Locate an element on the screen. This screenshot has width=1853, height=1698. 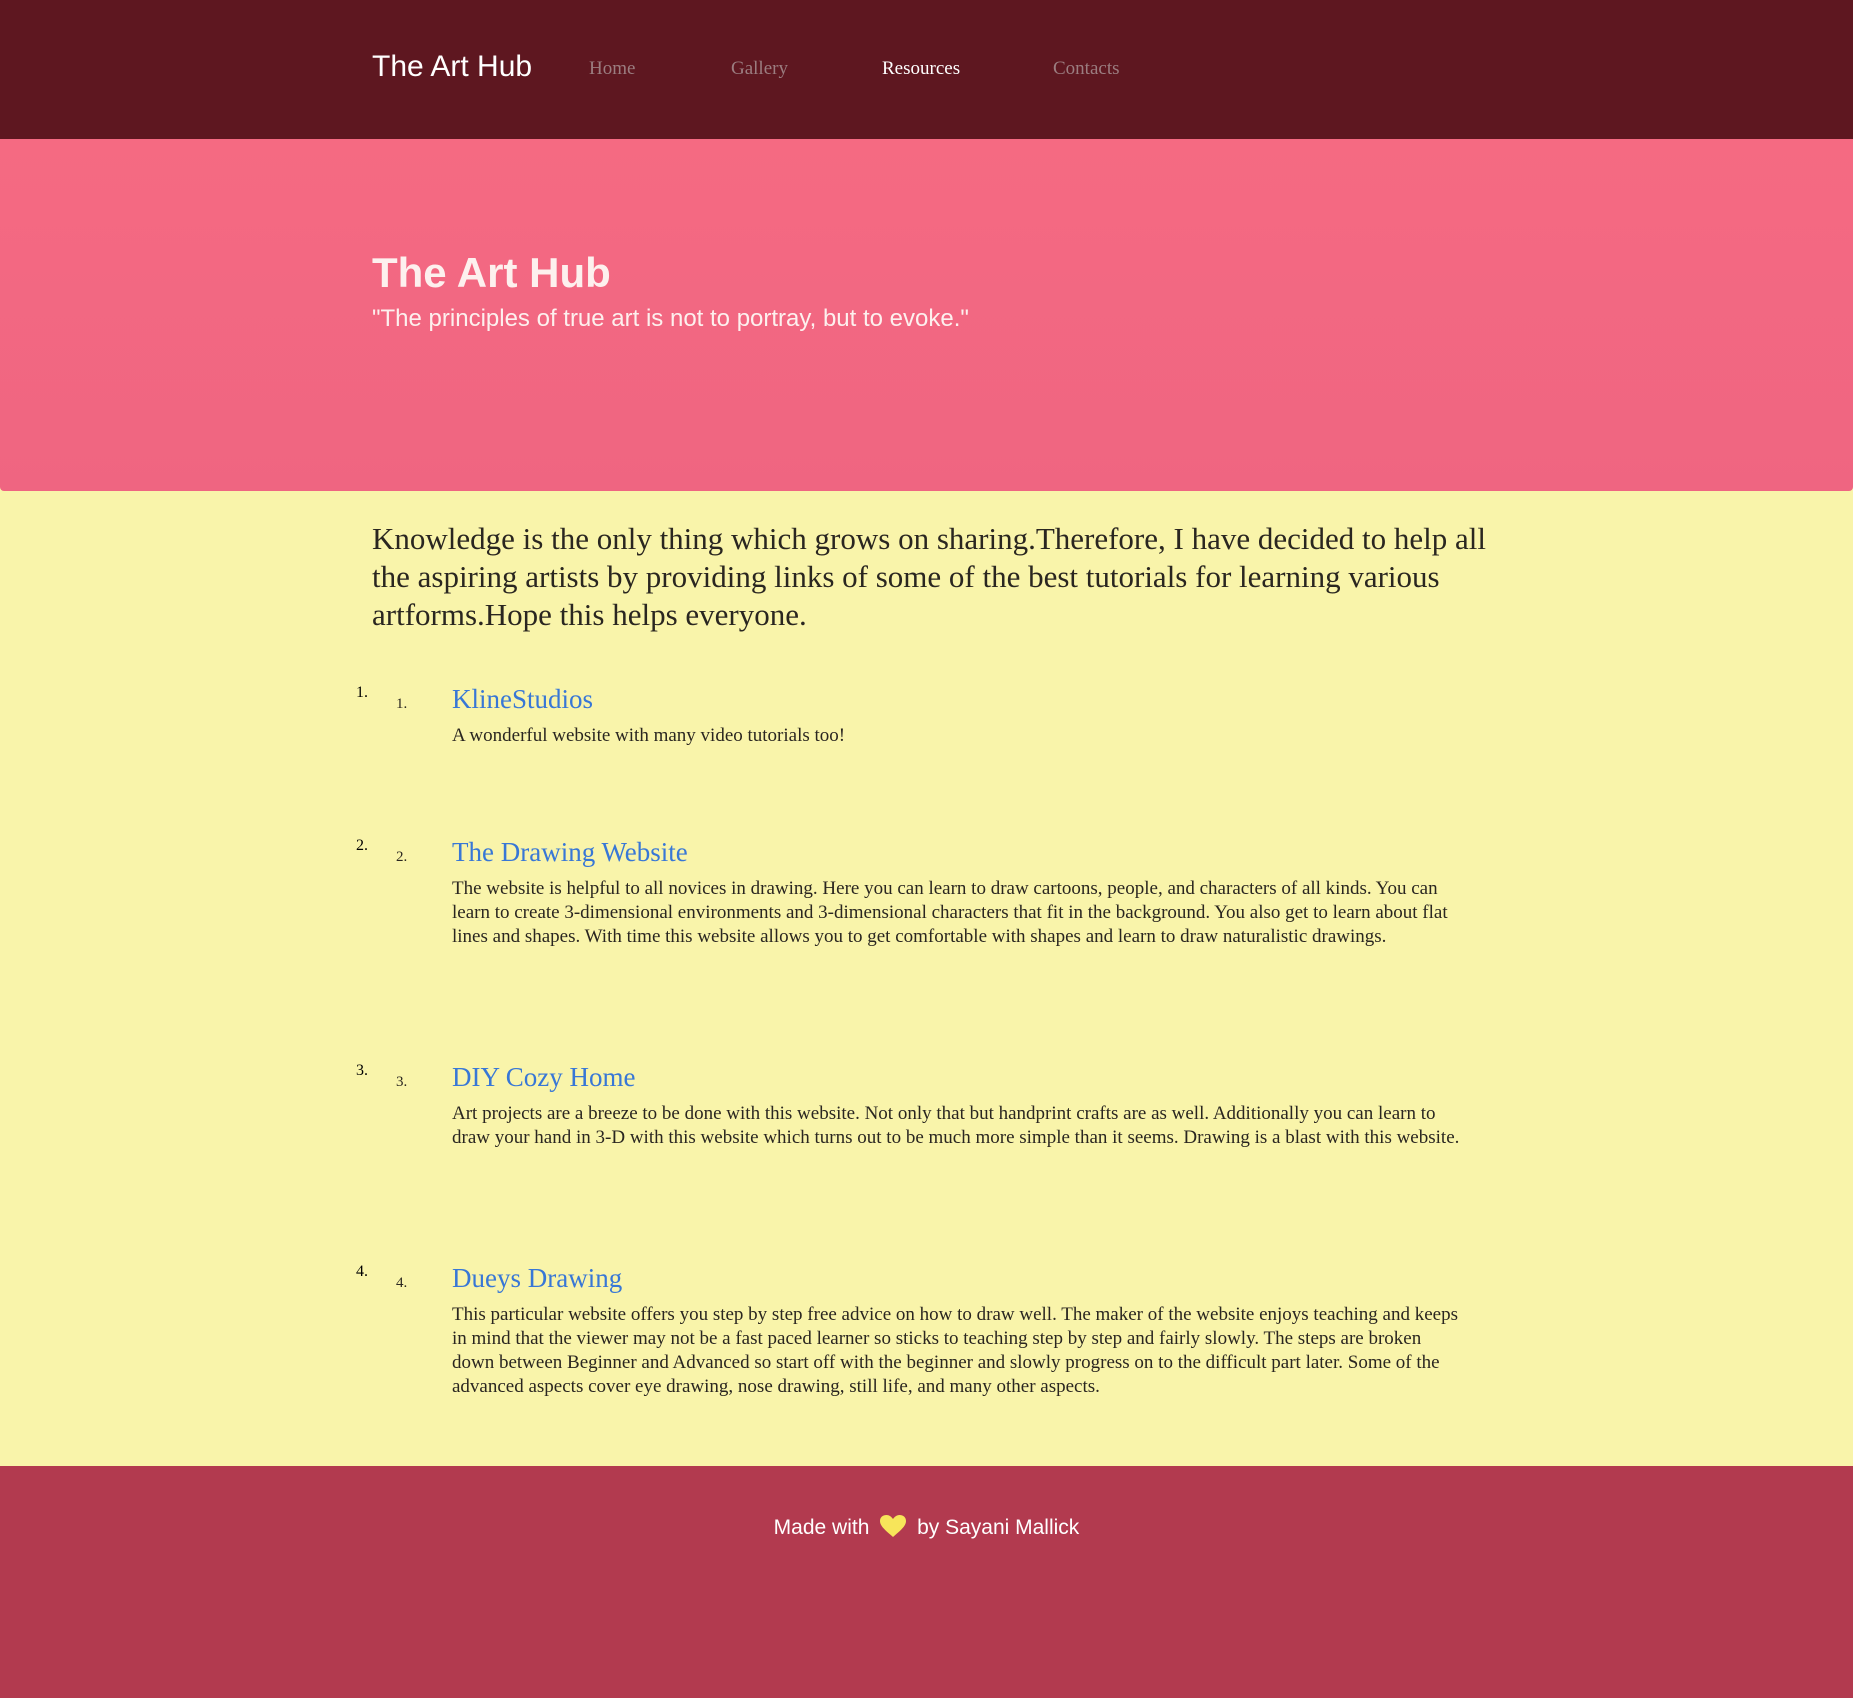
heart-icon is located at coordinates (893, 1529).